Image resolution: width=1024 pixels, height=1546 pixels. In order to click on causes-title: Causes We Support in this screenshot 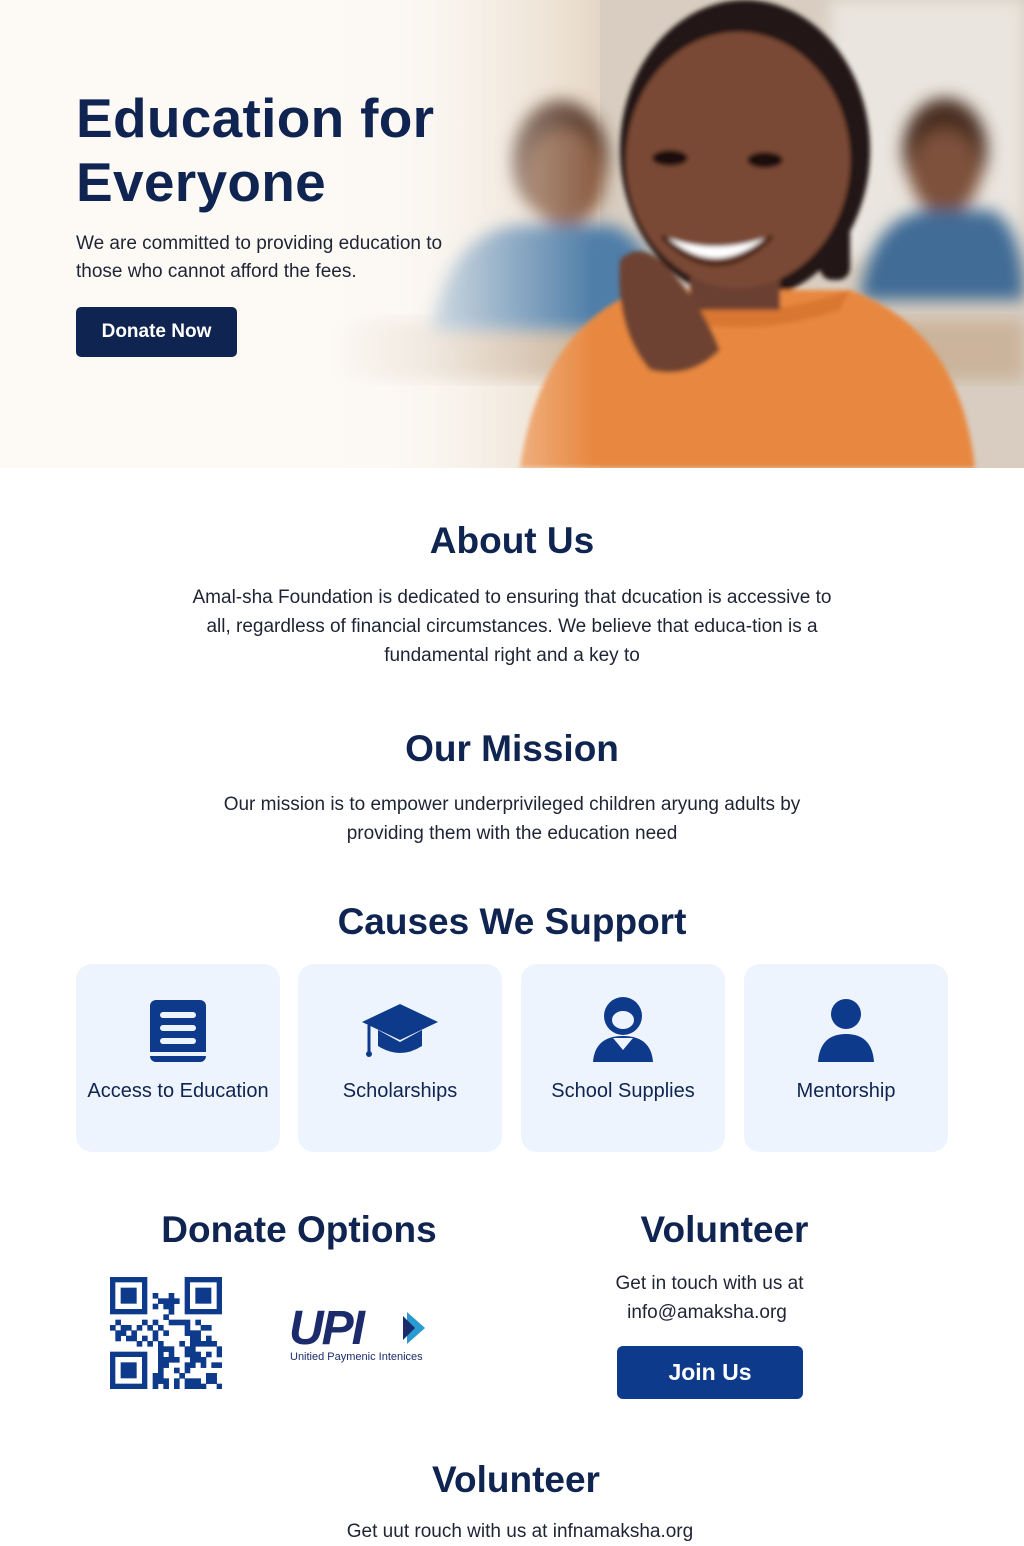, I will do `click(512, 921)`.